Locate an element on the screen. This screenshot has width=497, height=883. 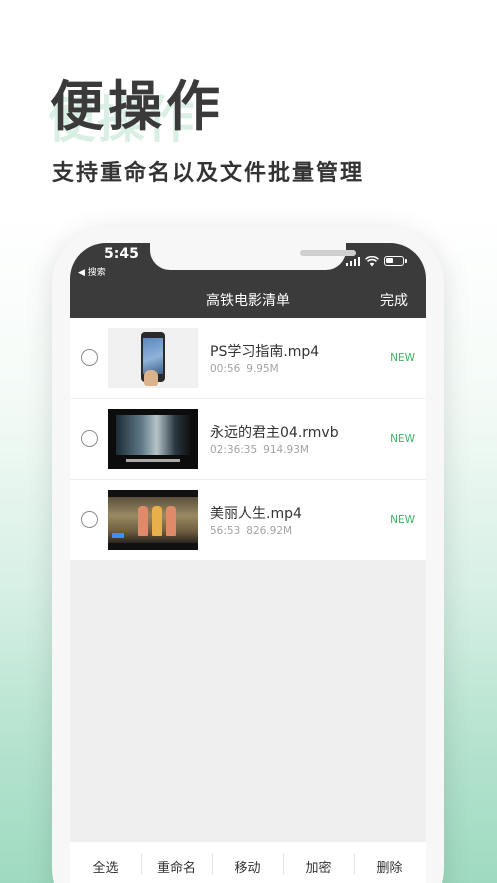
select-all-button: 全选 is located at coordinates (105, 866).